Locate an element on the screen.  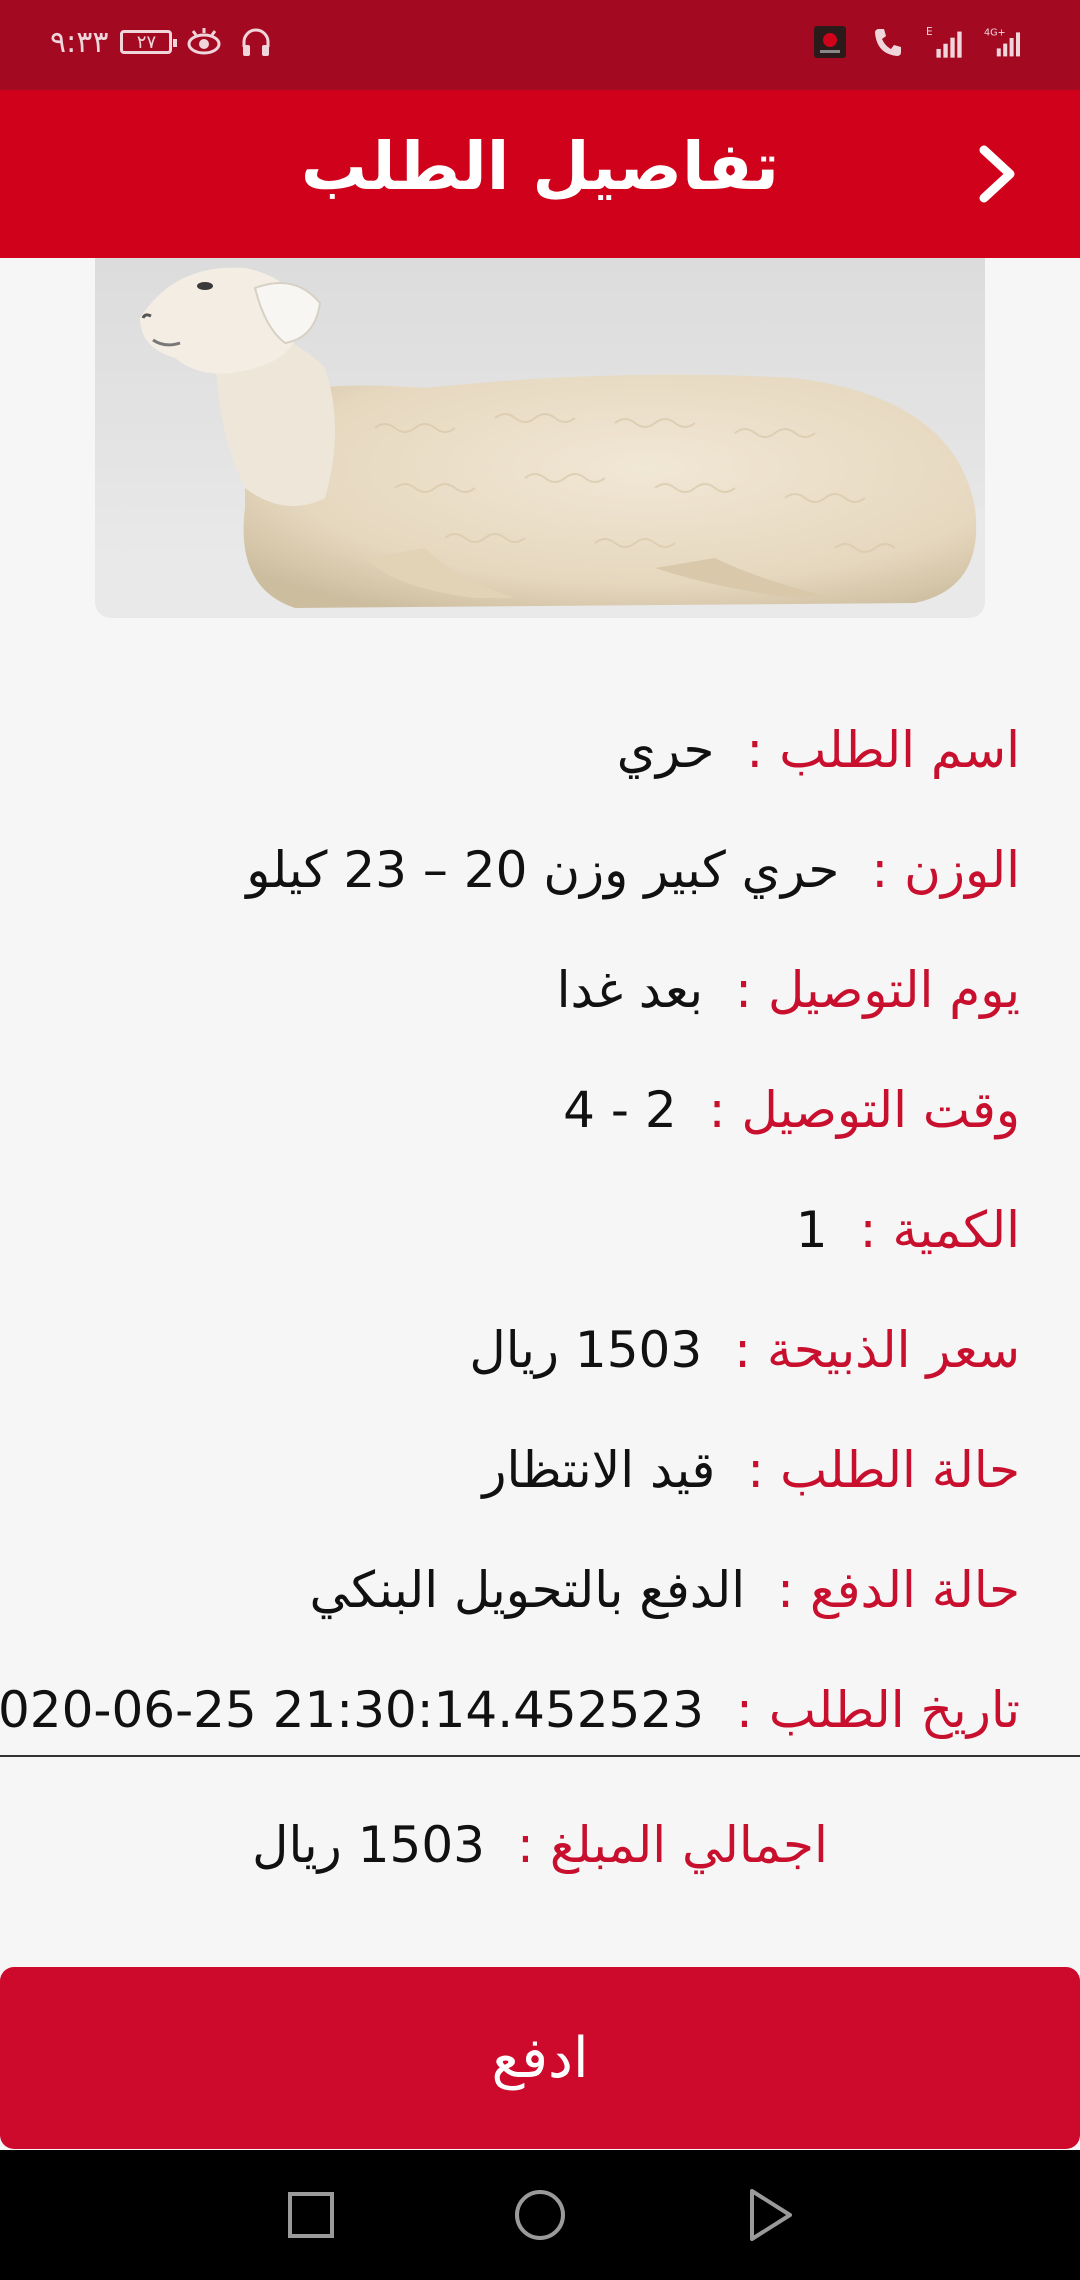
product-image is located at coordinates (540, 438).